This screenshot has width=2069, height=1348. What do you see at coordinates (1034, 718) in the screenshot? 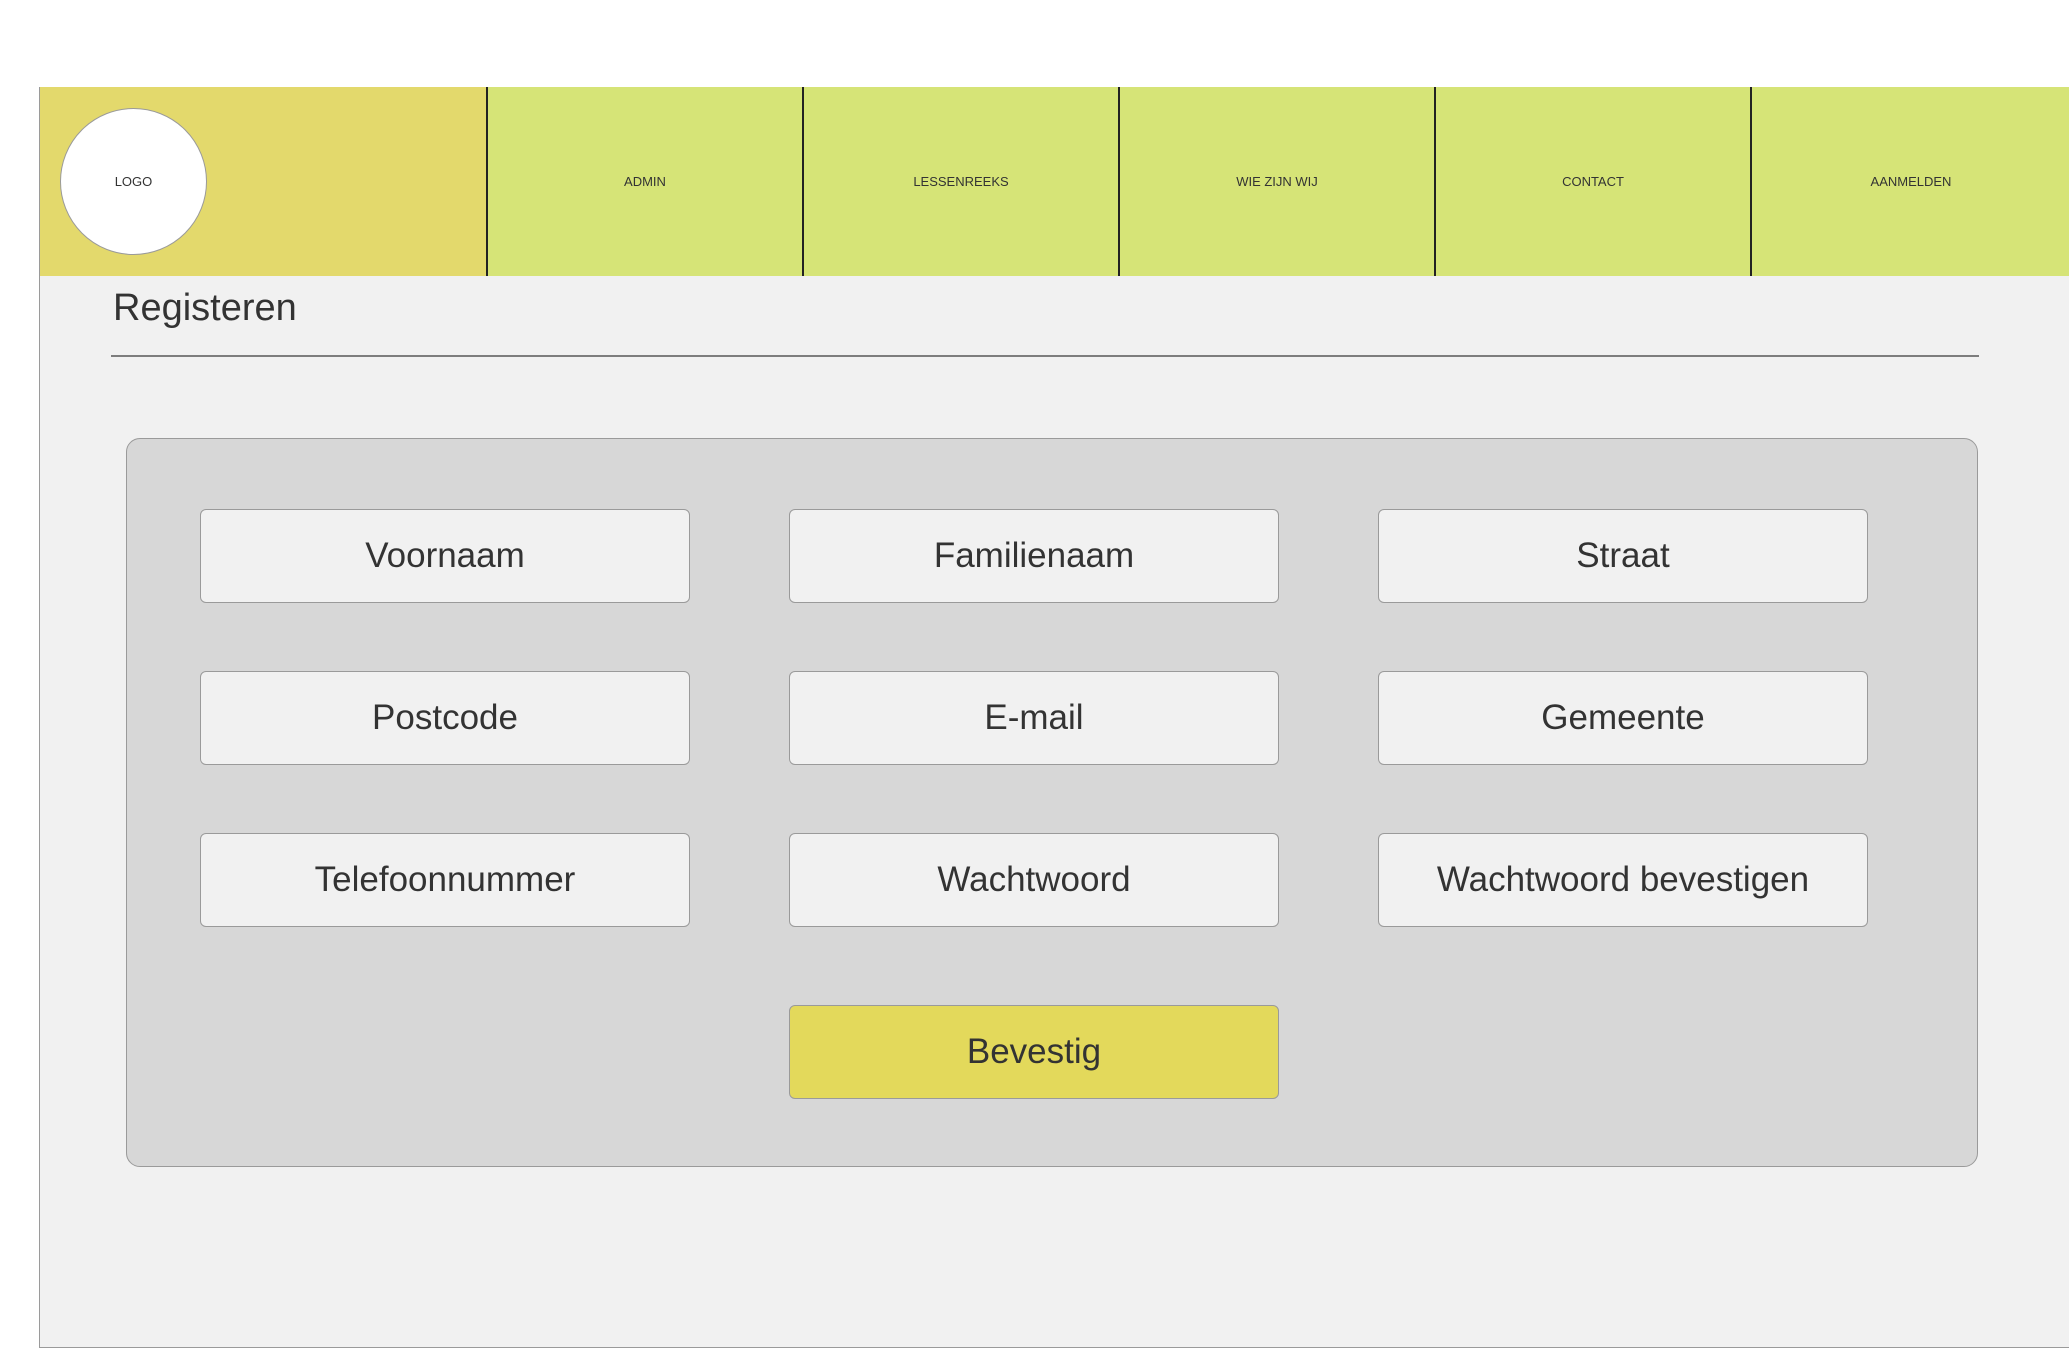
I see `email-field` at bounding box center [1034, 718].